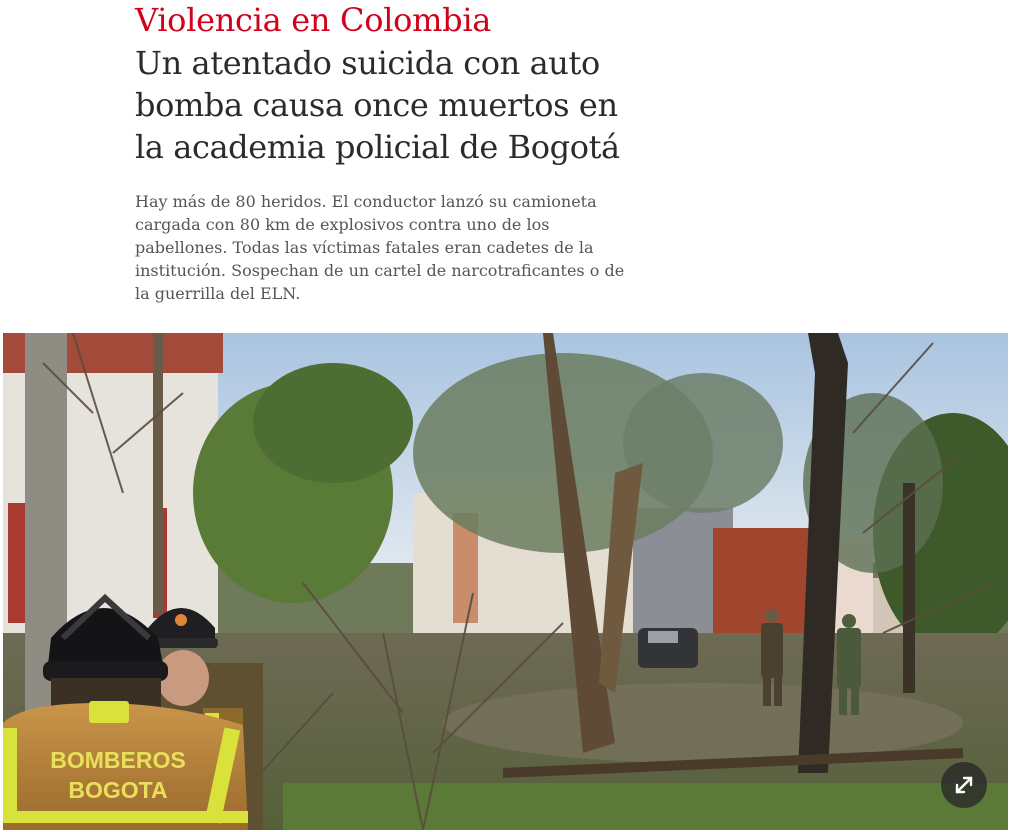 This screenshot has height=832, width=1012. Describe the element at coordinates (117, 760) in the screenshot. I see `vest-text-line1: BOMBEROS` at that location.